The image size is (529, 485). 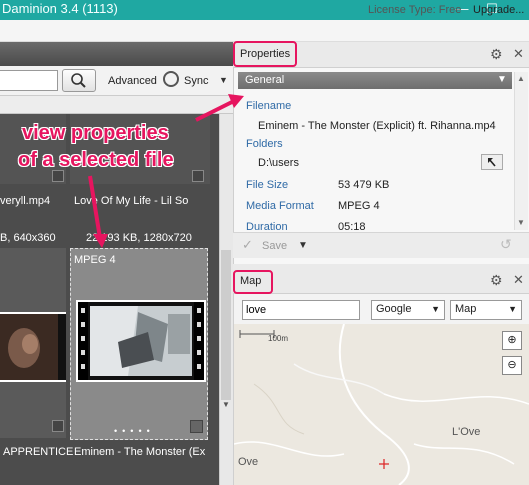 I want to click on property-value: 53 479 KB, so click(x=364, y=185).